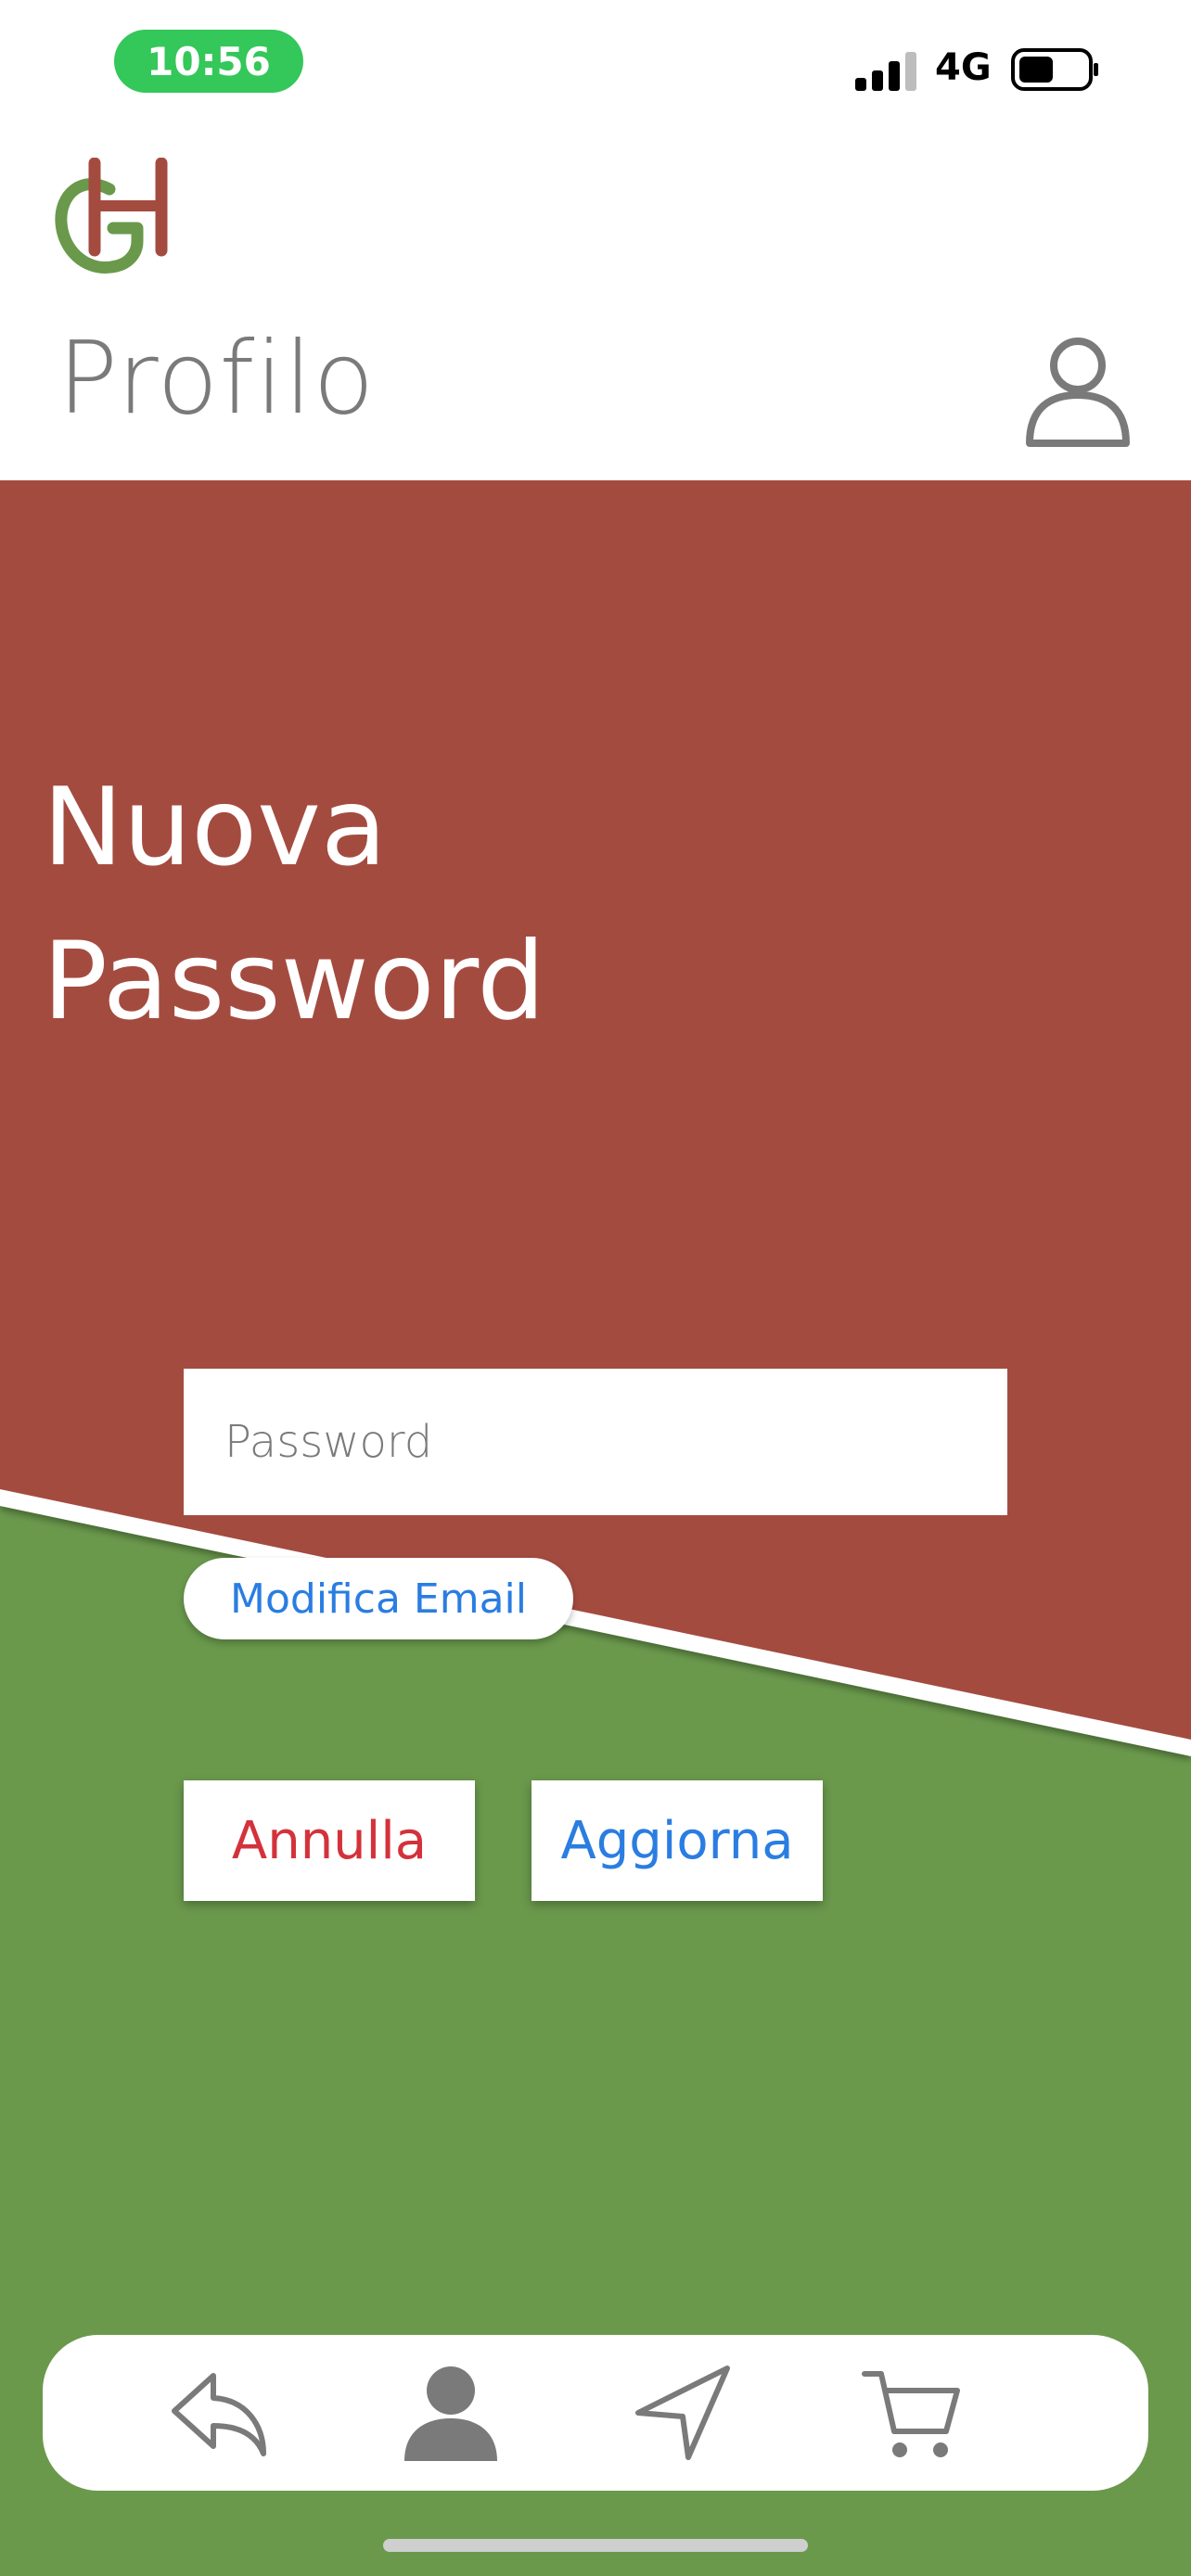 This screenshot has height=2576, width=1191. What do you see at coordinates (677, 1840) in the screenshot?
I see `update-button: Aggiorna` at bounding box center [677, 1840].